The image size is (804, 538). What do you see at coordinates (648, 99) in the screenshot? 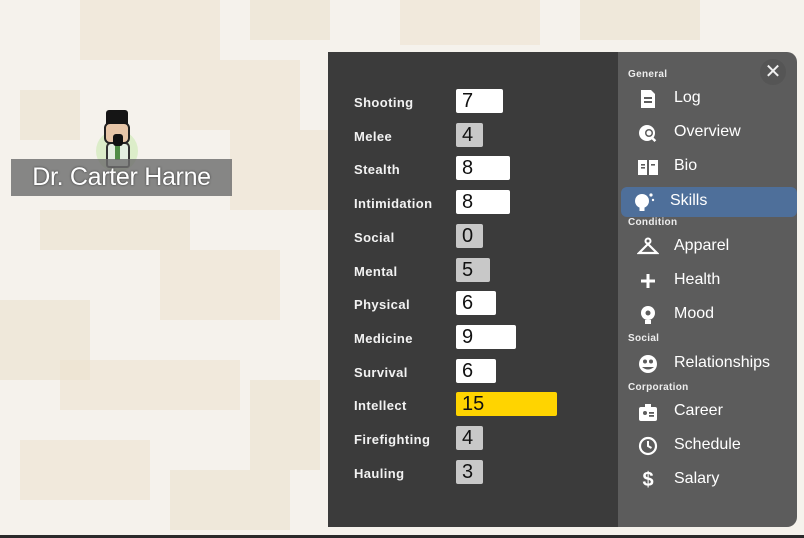
I see `log-icon` at bounding box center [648, 99].